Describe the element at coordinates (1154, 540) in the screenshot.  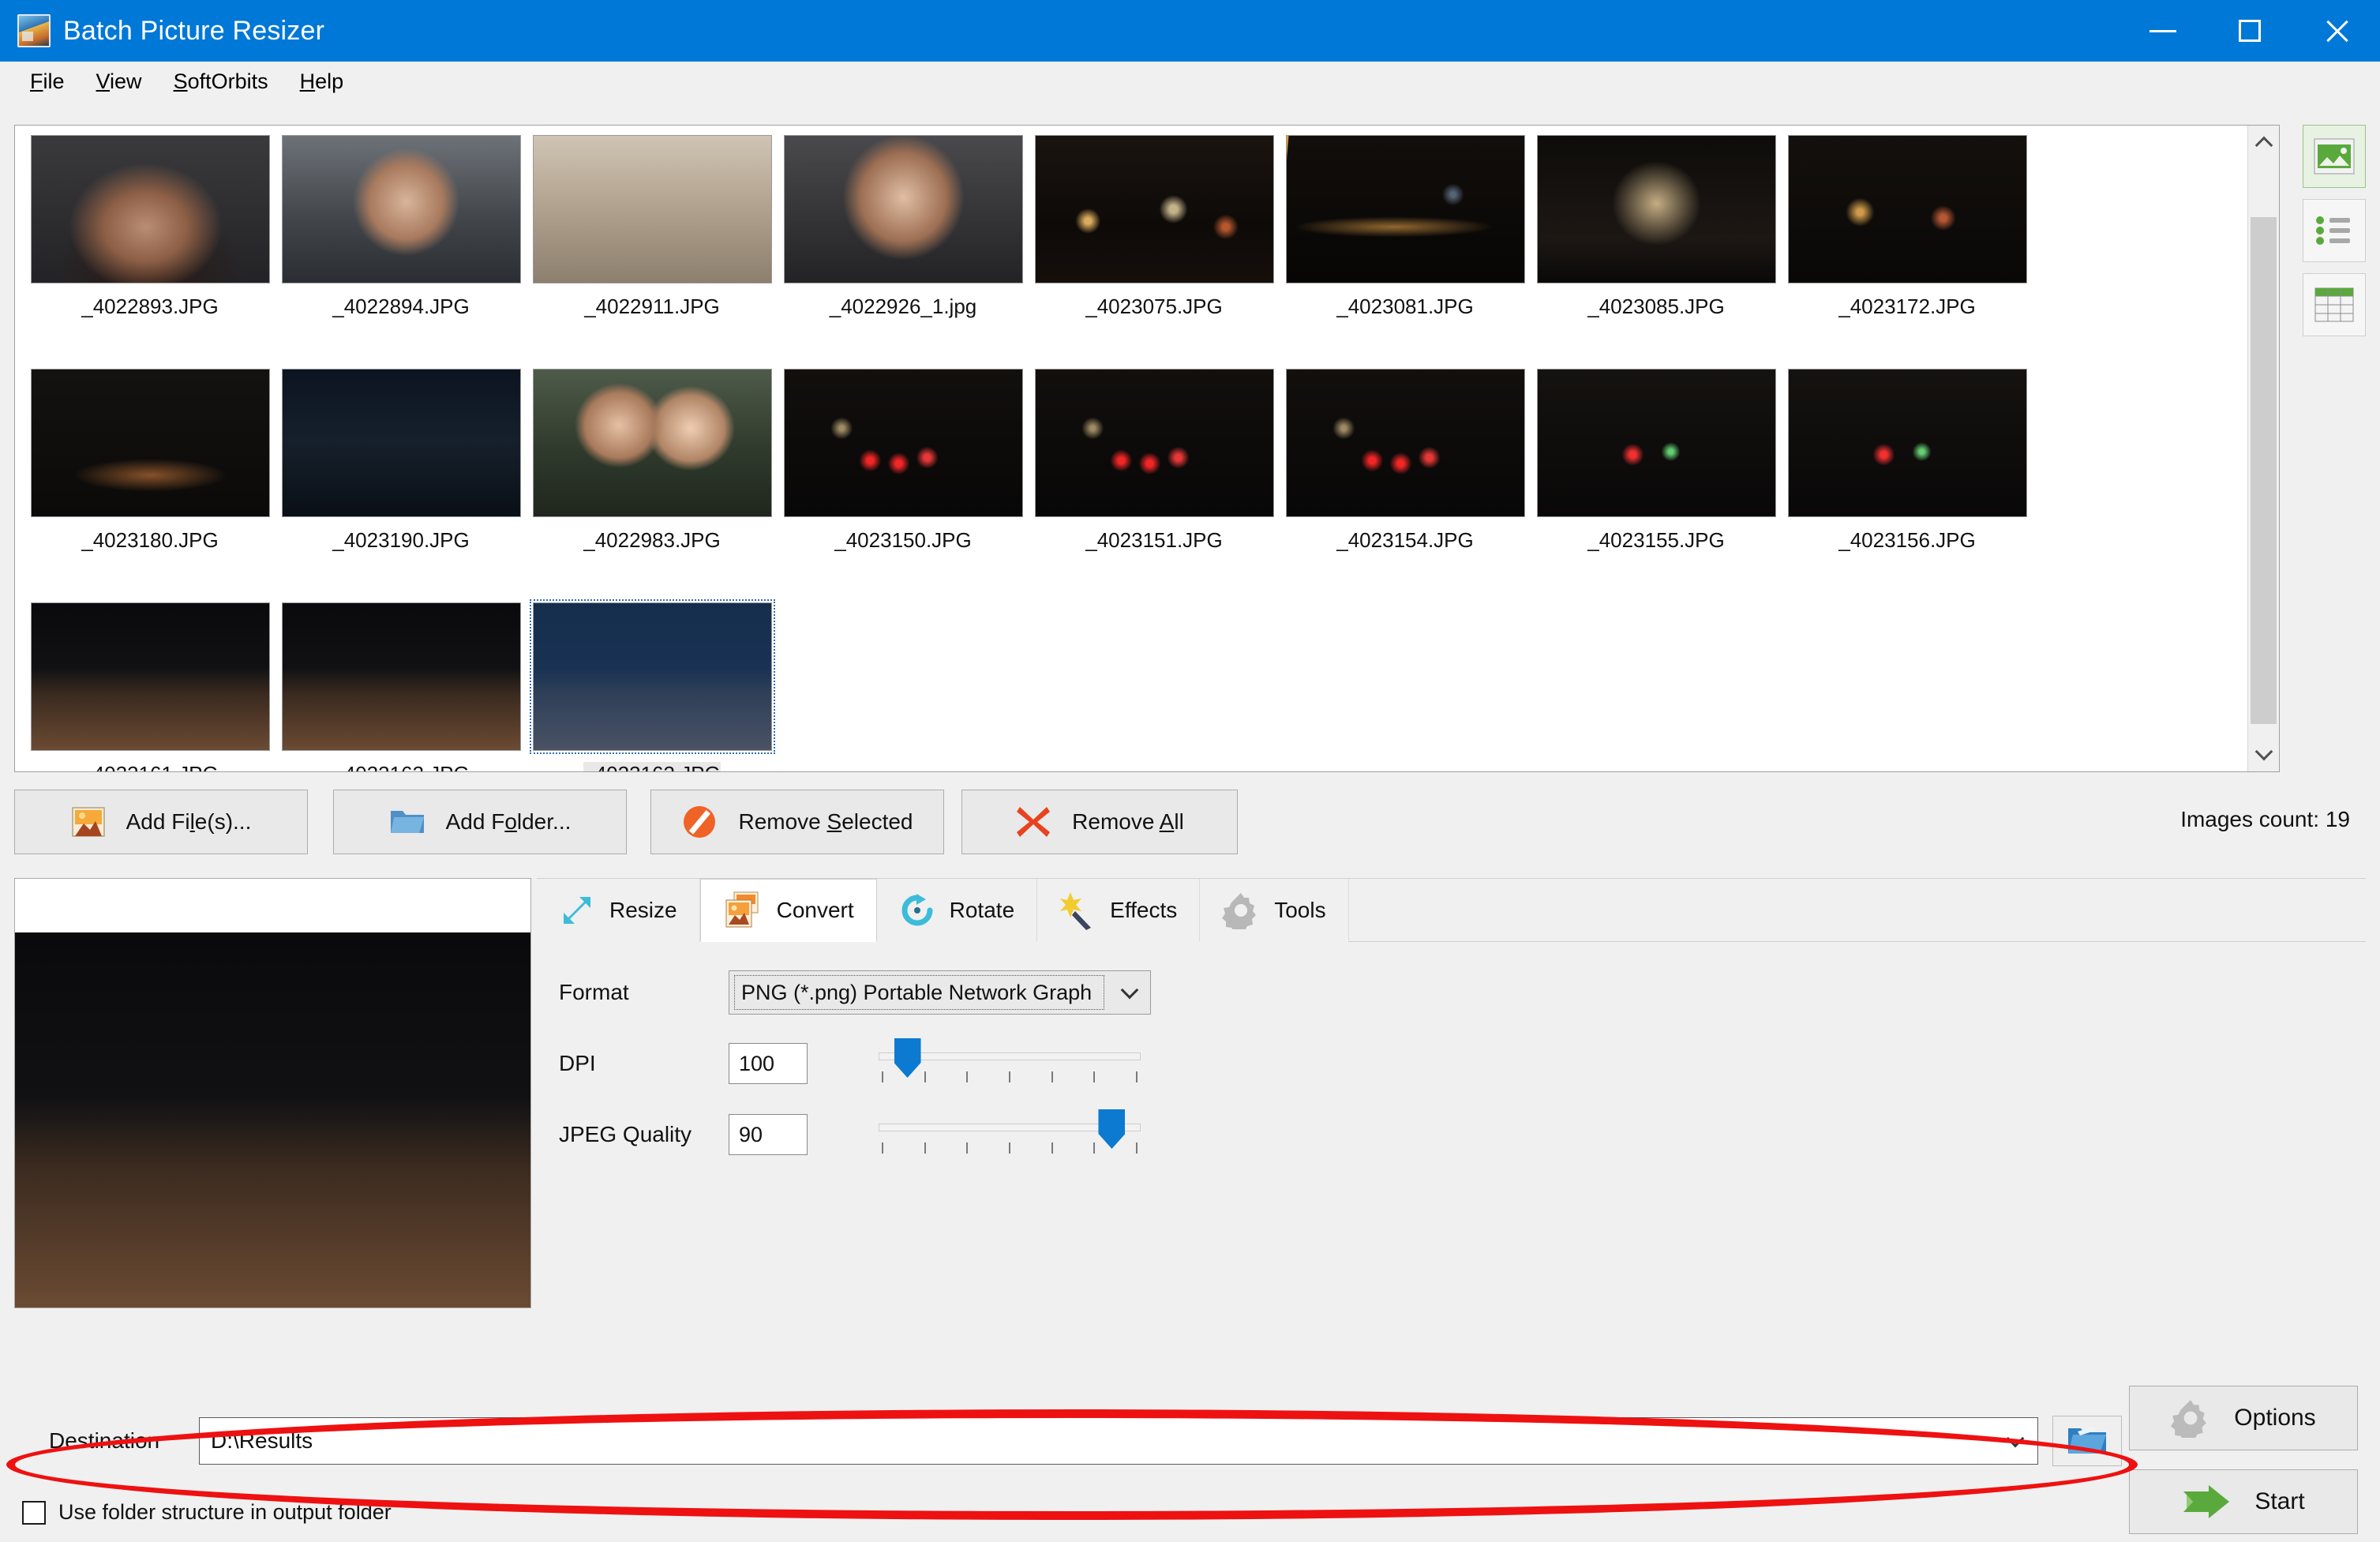
I see `thumbnail-filename: _4023151.JPG` at that location.